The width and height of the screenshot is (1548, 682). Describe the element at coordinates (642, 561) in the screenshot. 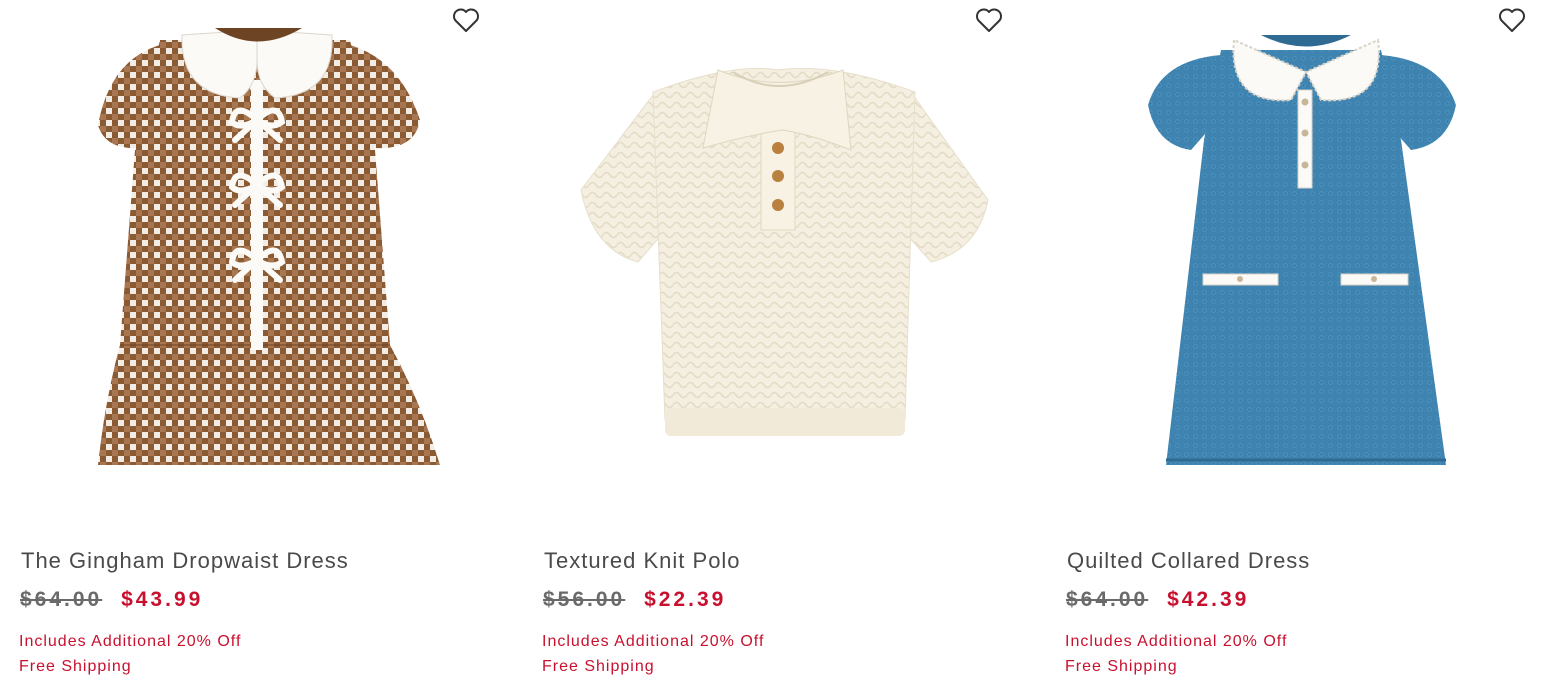

I see `product-title: Textured Knit Polo` at that location.